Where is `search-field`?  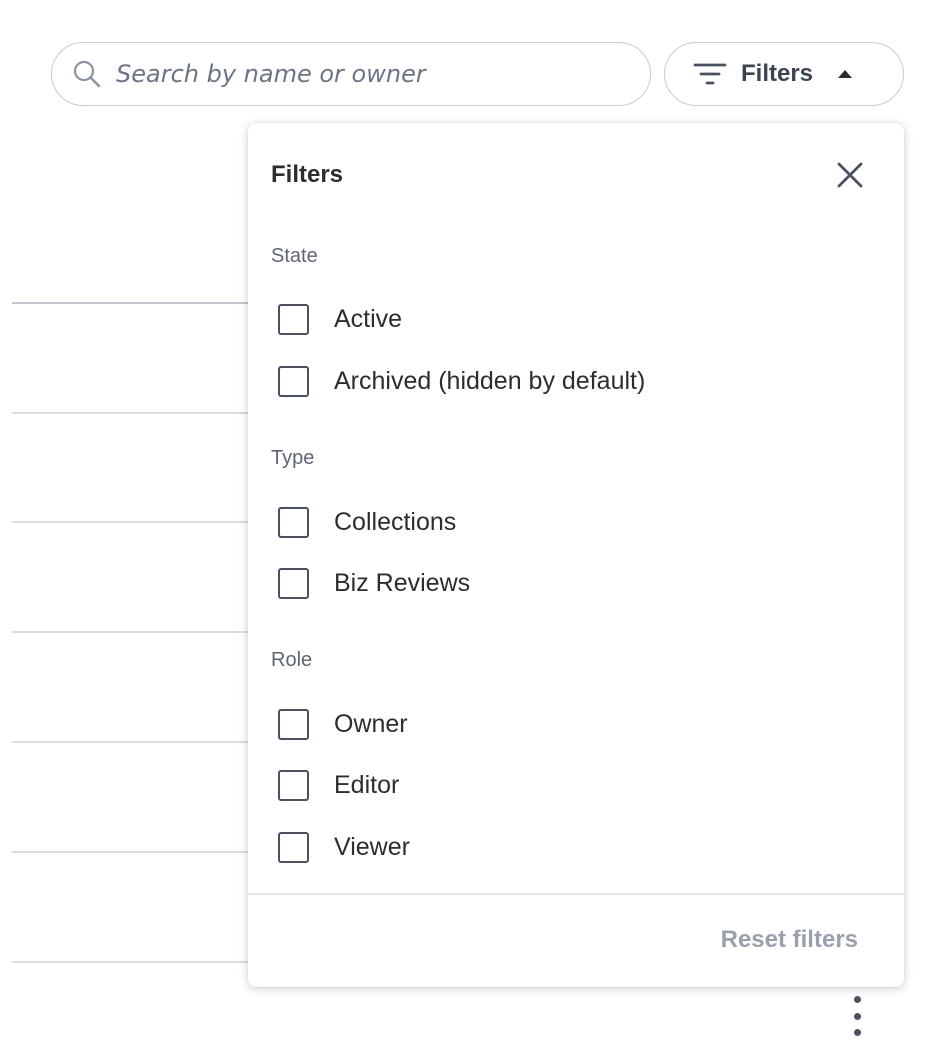 search-field is located at coordinates (351, 74).